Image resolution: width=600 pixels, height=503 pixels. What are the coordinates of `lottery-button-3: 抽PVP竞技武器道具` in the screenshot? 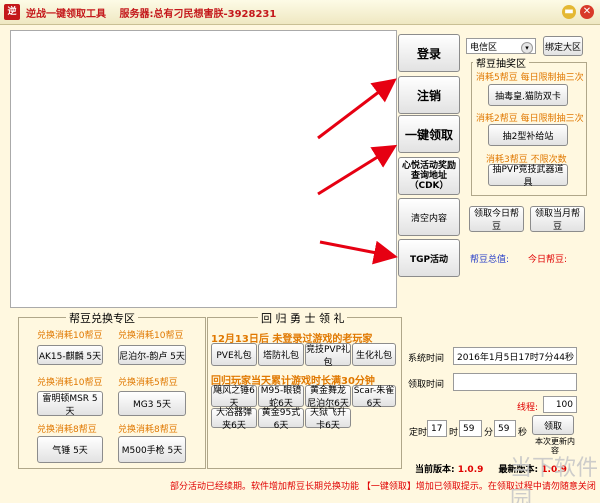 It's located at (528, 176).